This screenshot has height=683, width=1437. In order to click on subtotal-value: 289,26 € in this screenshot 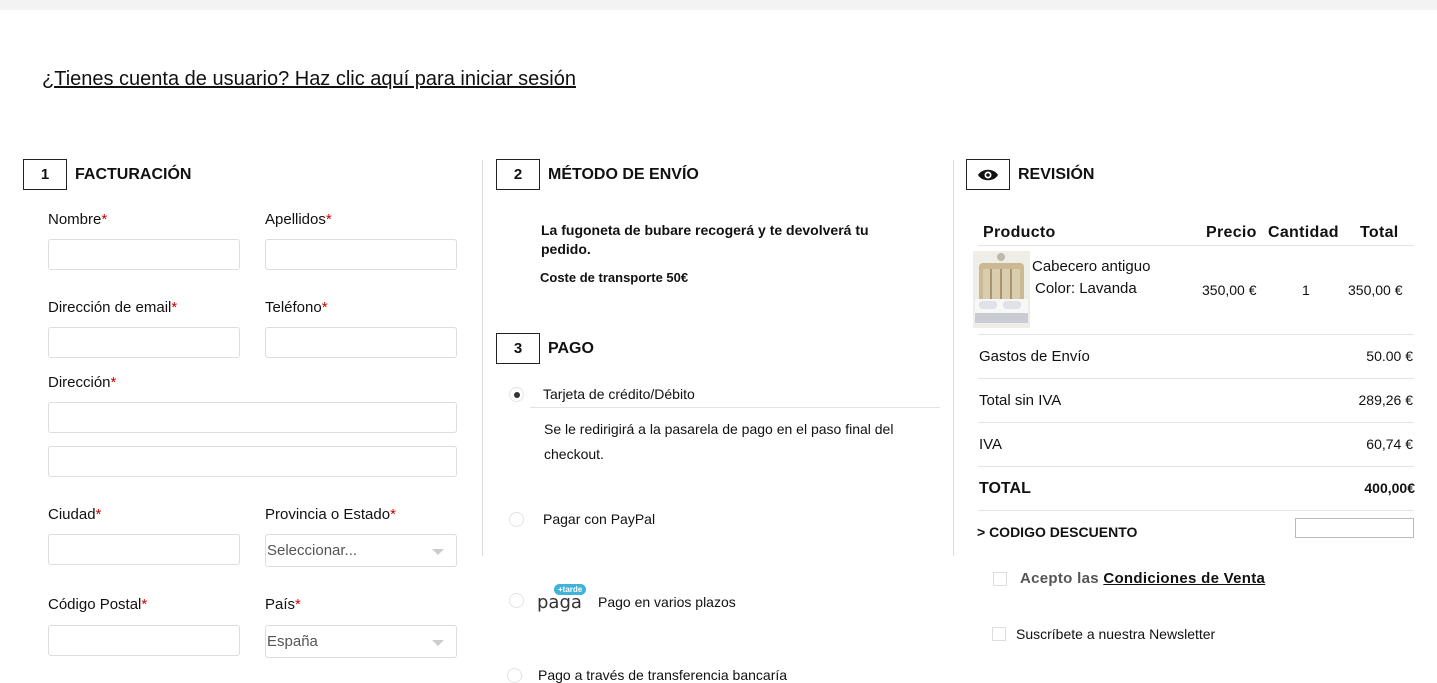, I will do `click(1386, 400)`.